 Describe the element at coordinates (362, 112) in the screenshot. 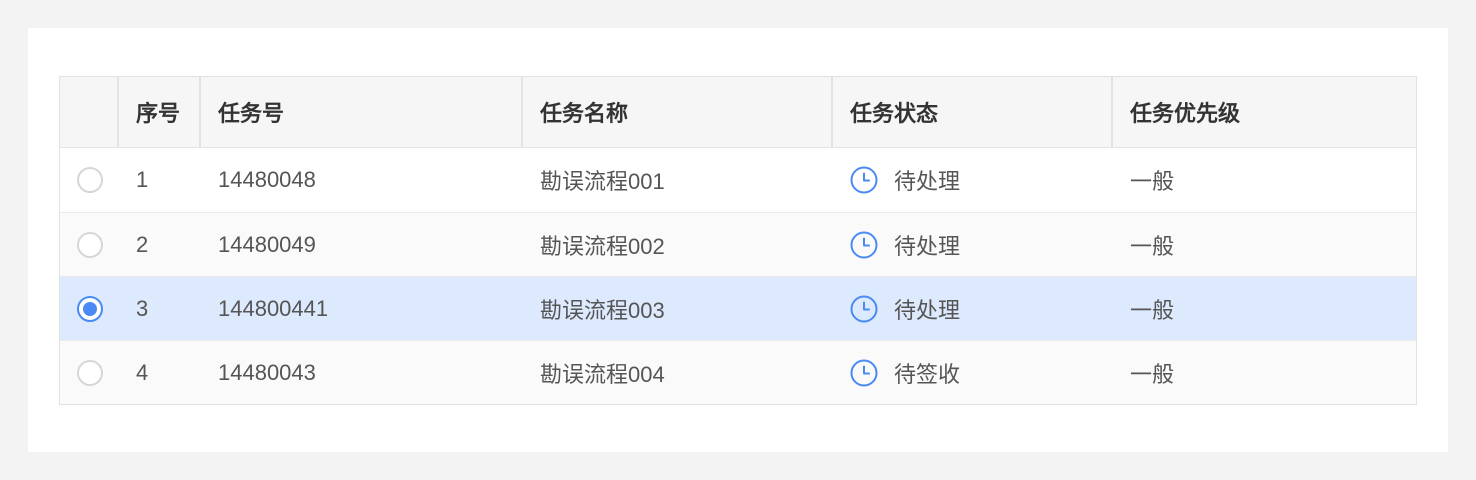

I see `column-header-task-no: 任务号` at that location.